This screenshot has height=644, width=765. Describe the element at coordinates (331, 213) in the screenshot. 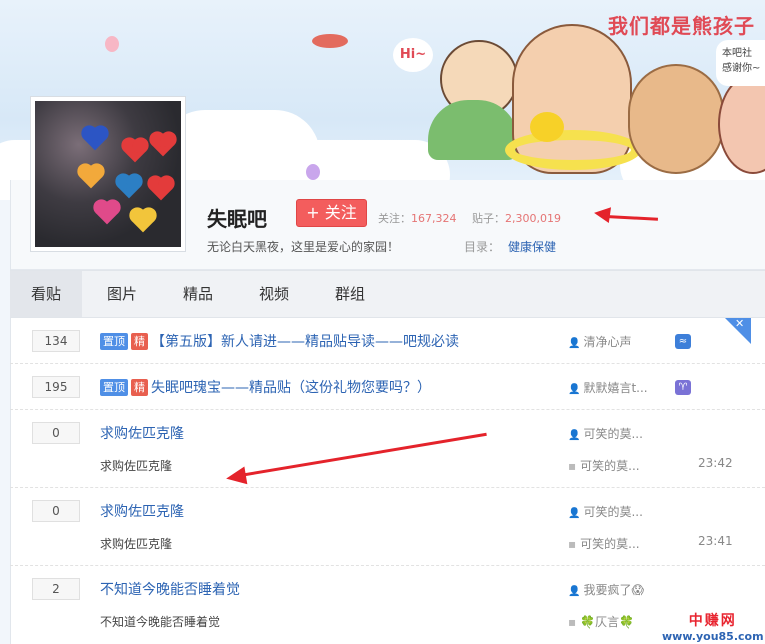

I see `follow-button: + 关注` at that location.